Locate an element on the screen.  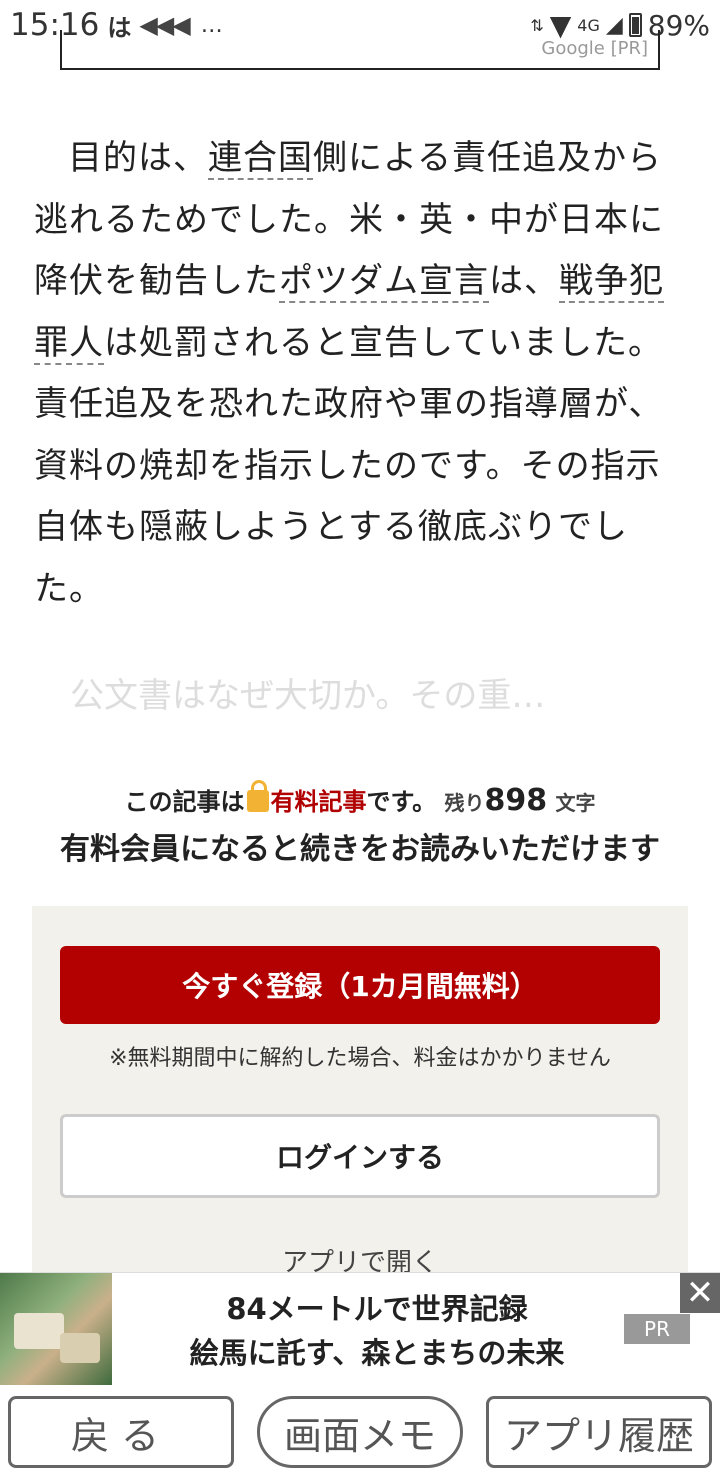
paywall-subtitle: 有料会員になると続きをお読みいただけます is located at coordinates (360, 849).